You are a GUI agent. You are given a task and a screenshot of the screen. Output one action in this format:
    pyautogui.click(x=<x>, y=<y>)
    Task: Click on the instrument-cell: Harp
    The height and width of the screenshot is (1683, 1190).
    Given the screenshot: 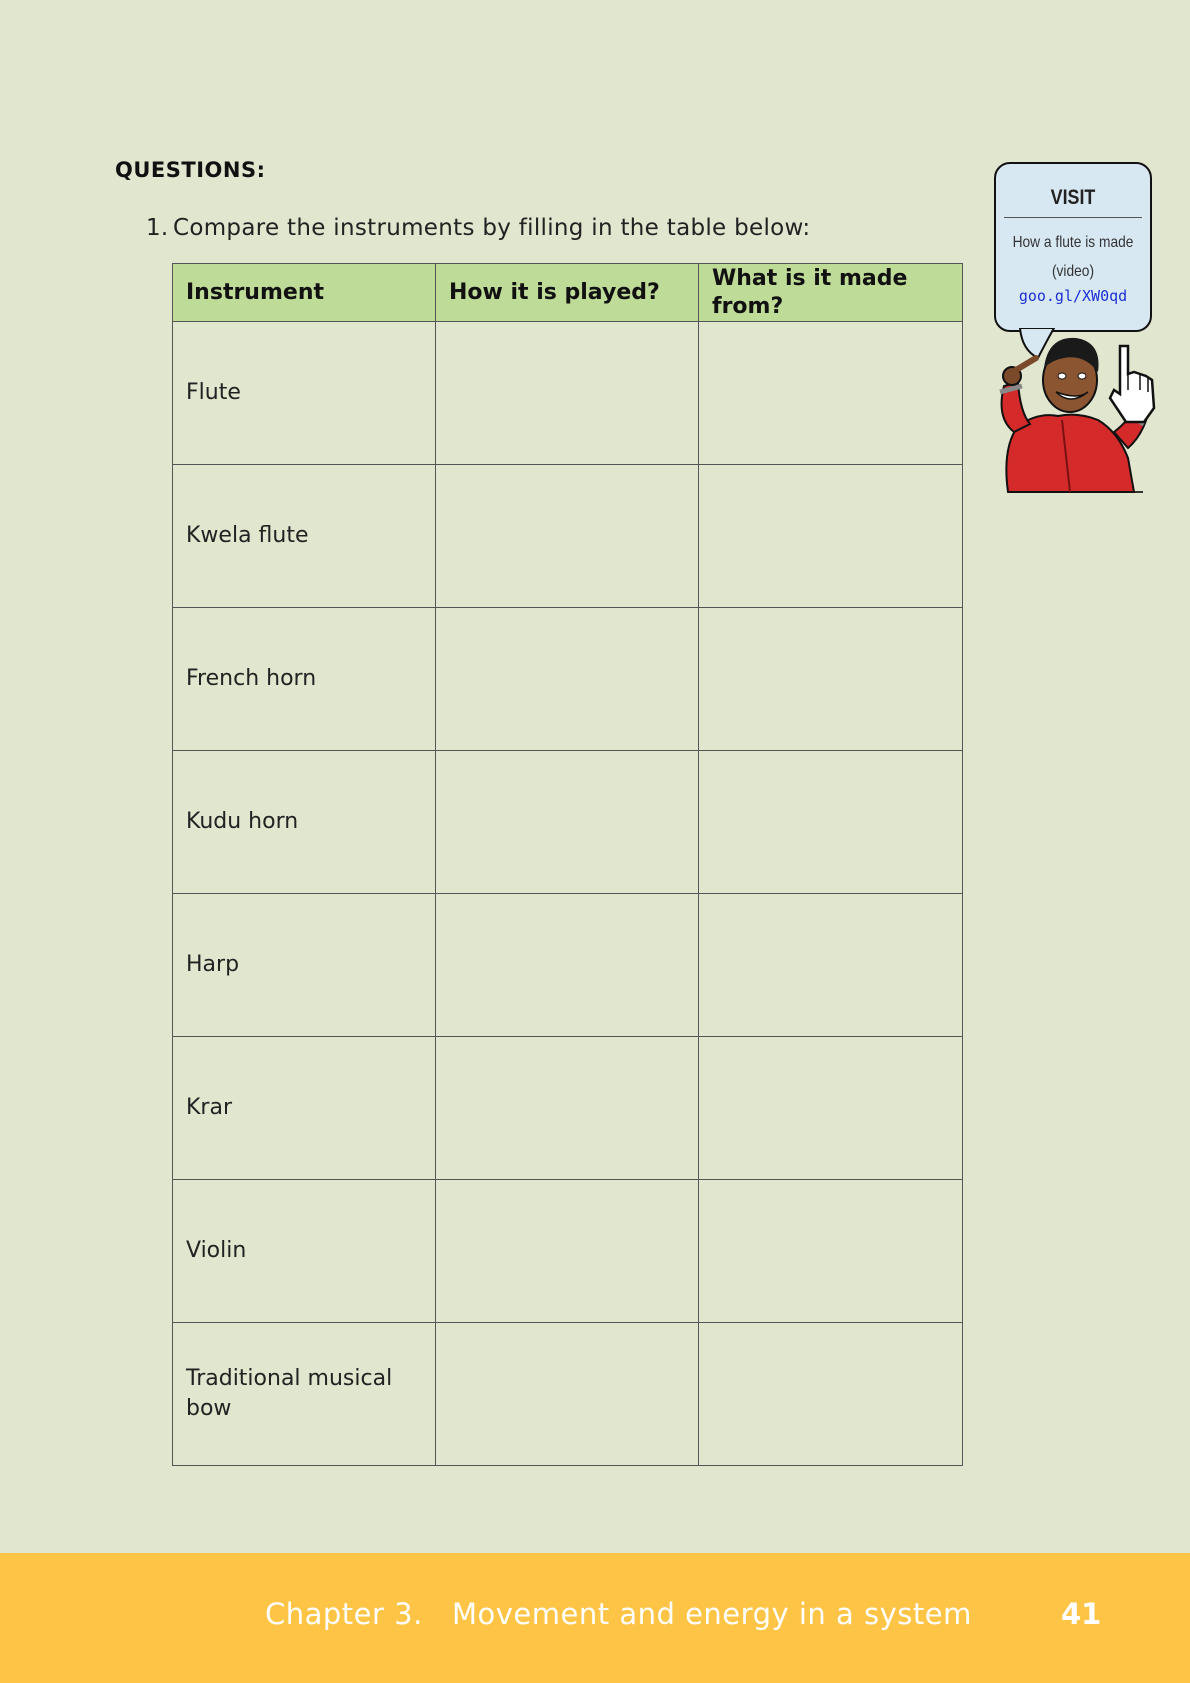 What is the action you would take?
    pyautogui.click(x=304, y=965)
    